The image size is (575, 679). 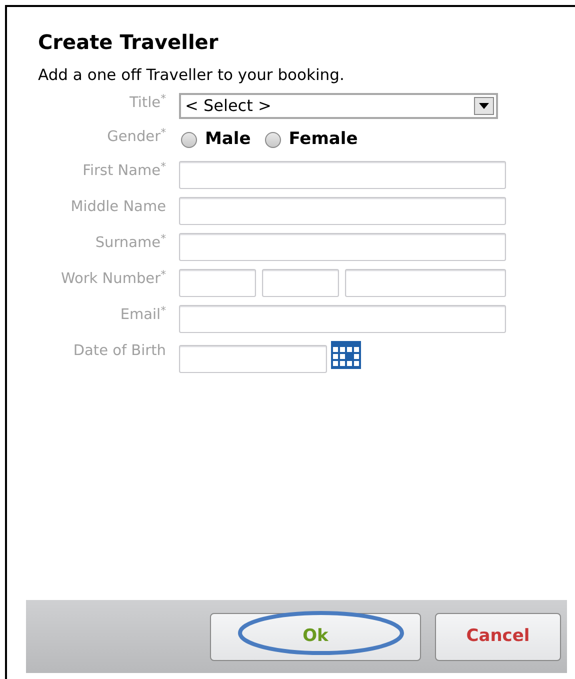 I want to click on field-label: Title$^{*}$, so click(x=147, y=103).